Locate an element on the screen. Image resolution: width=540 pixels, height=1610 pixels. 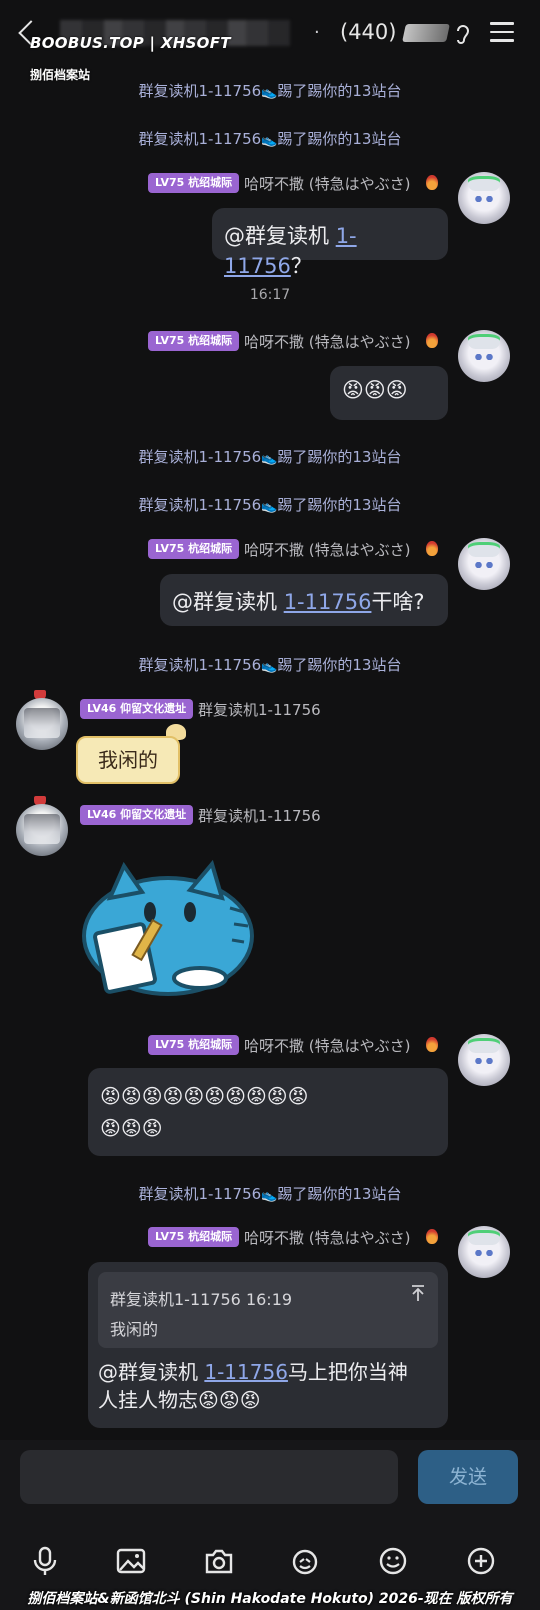
member-count: (440) is located at coordinates (368, 32).